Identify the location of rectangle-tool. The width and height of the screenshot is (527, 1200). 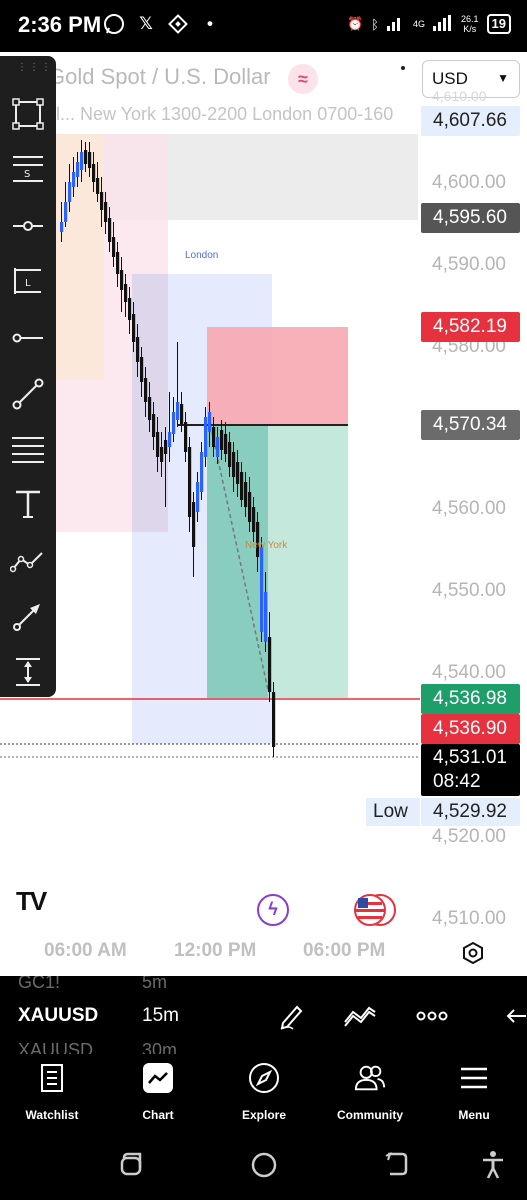
(28, 114).